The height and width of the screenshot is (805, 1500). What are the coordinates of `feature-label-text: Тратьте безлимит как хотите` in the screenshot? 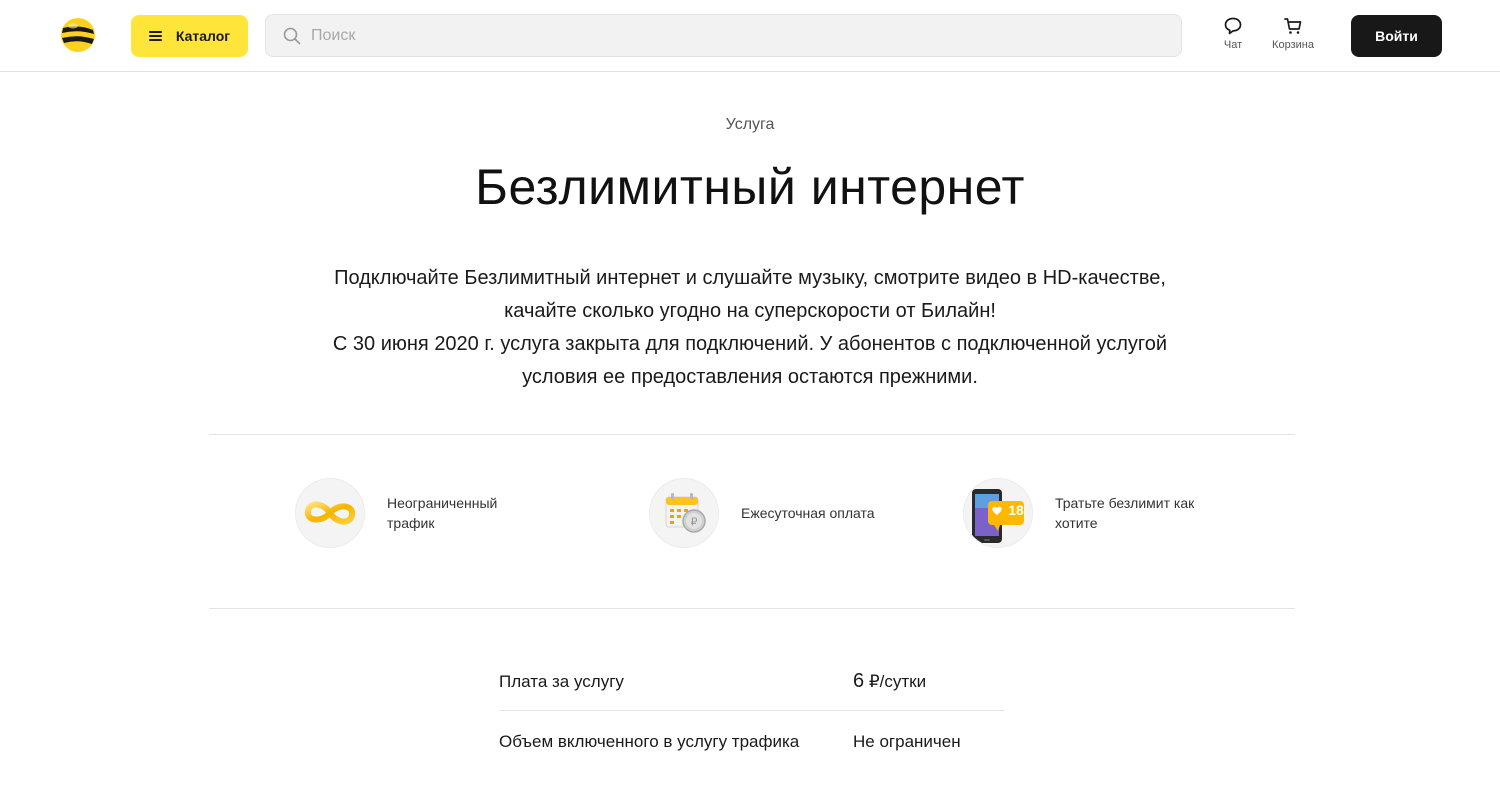 It's located at (1125, 513).